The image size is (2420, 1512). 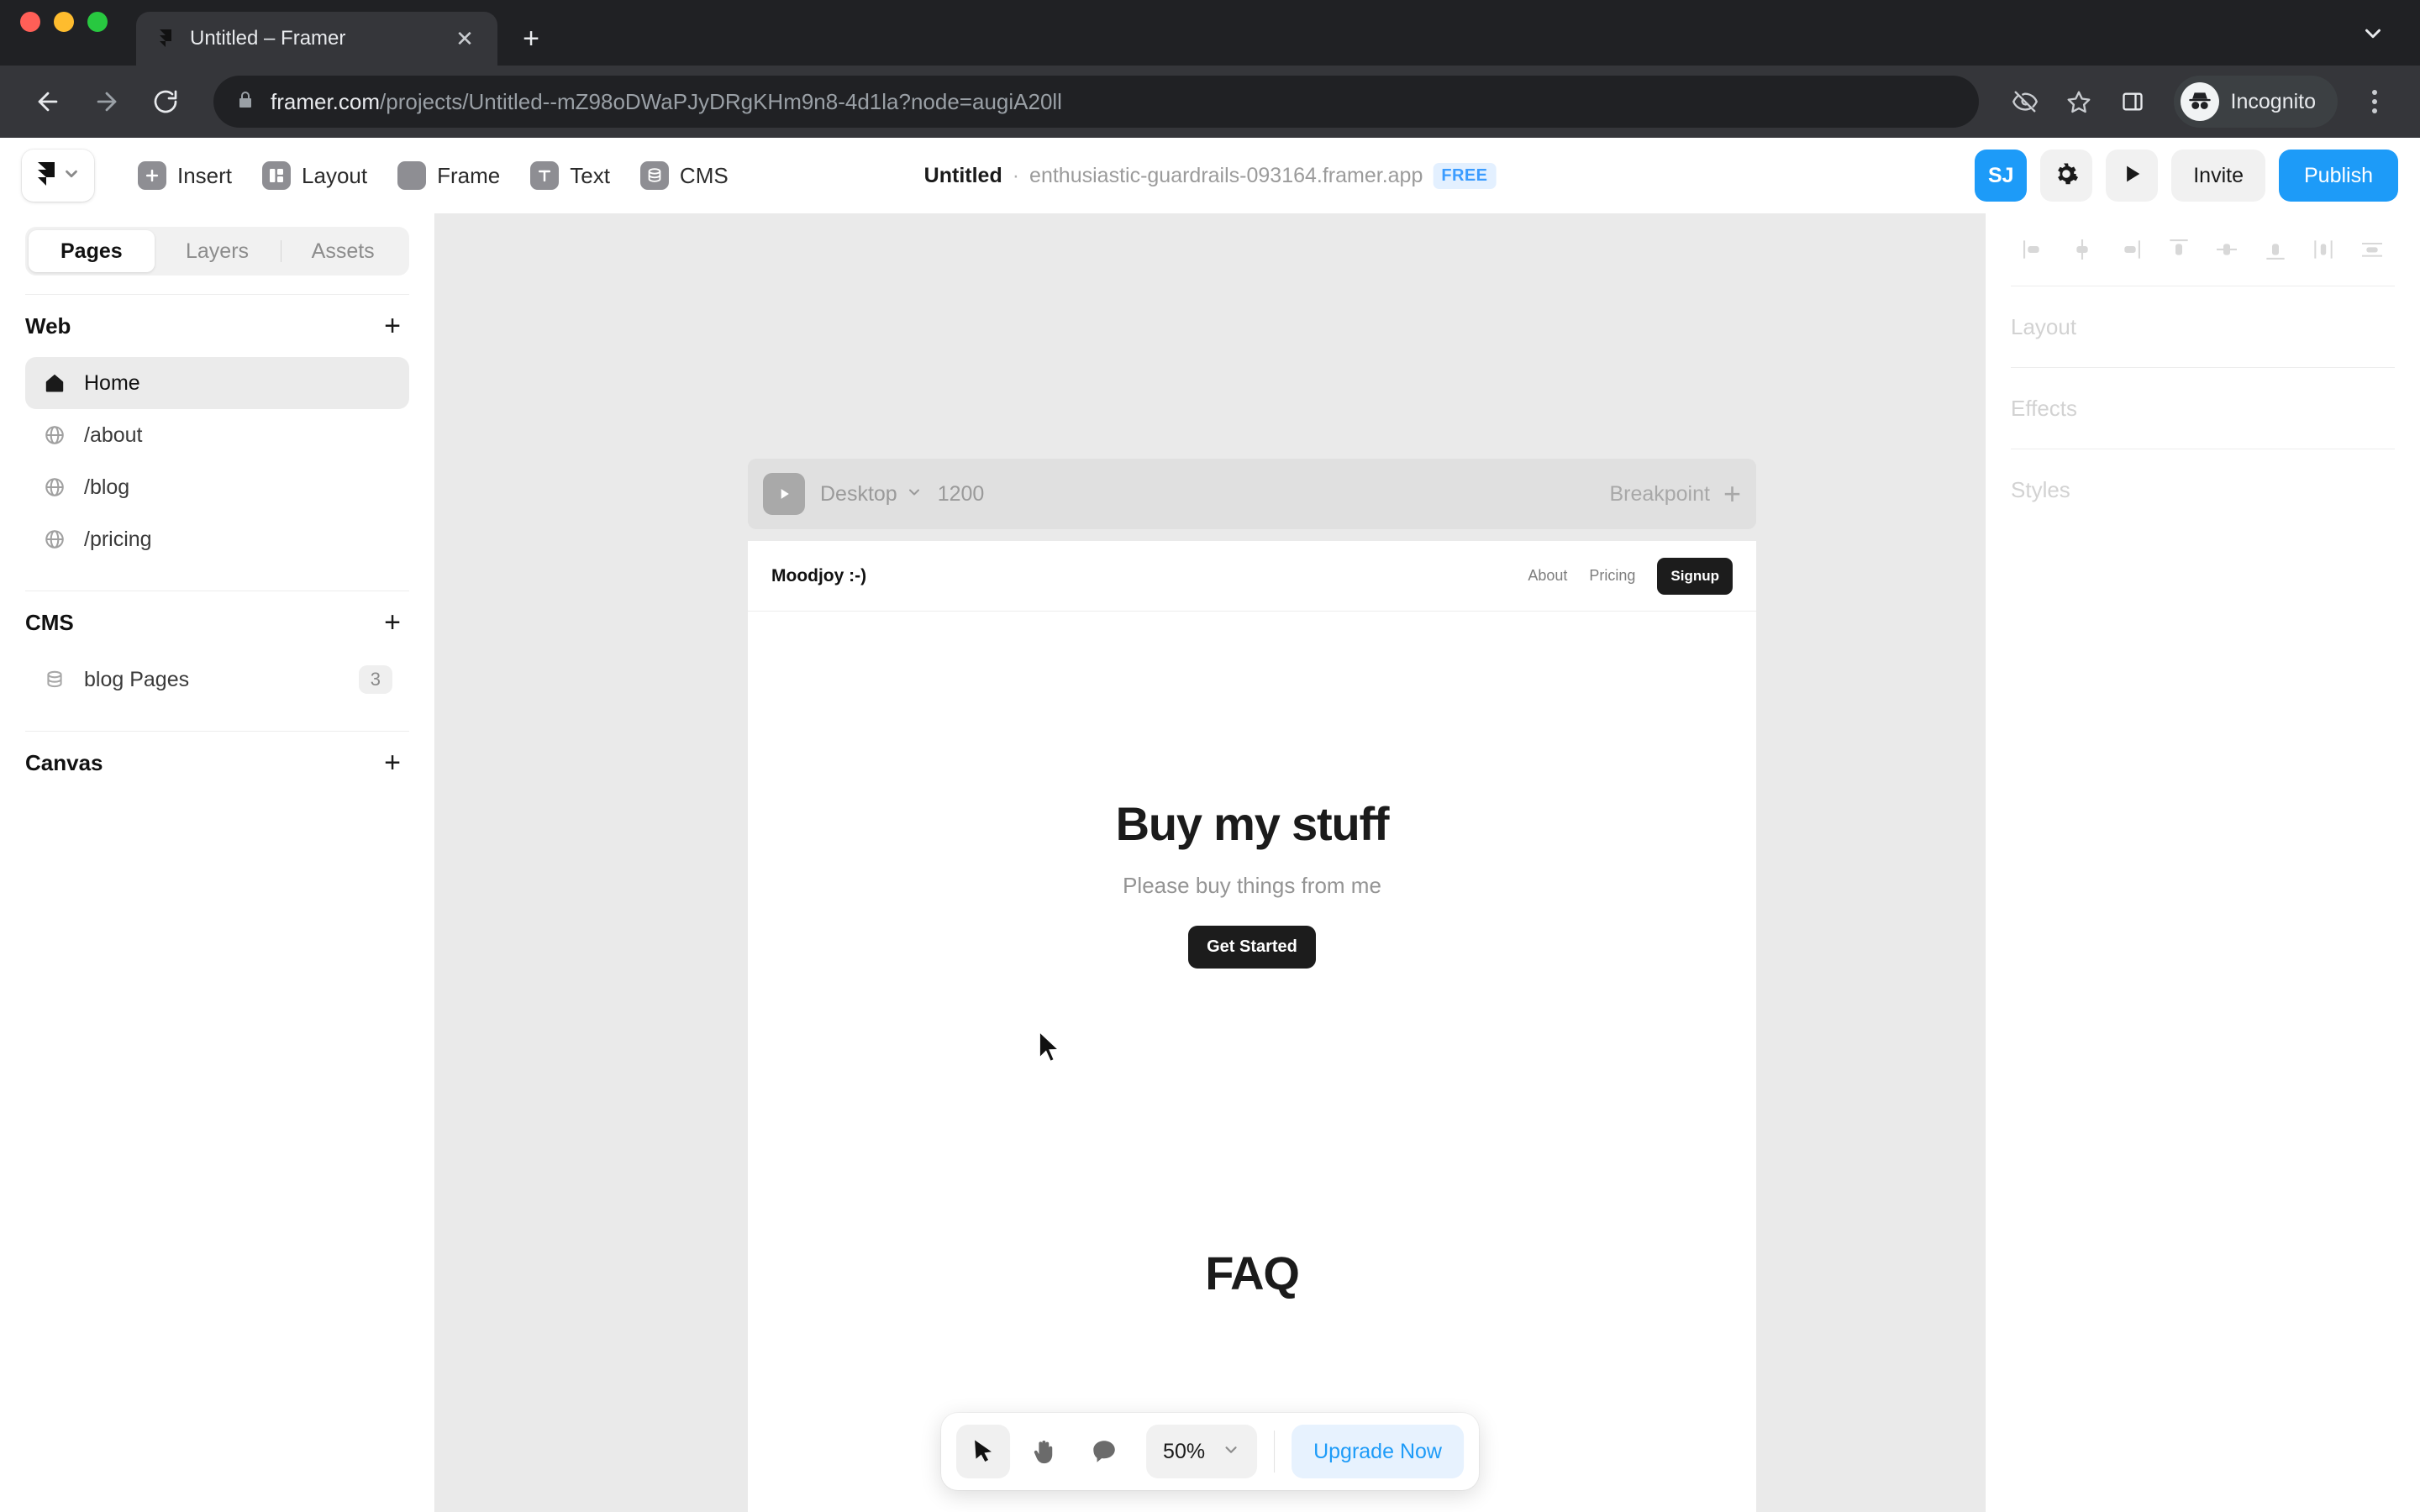 I want to click on settings-button, so click(x=2066, y=176).